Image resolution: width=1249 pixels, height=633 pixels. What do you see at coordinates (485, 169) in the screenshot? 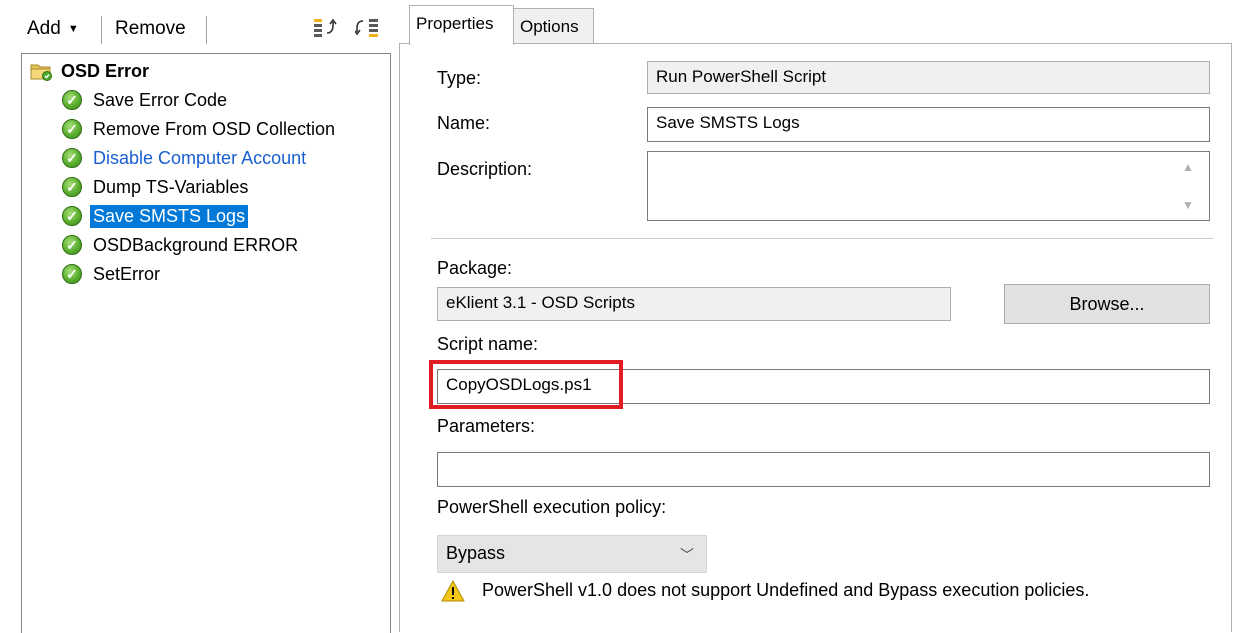
I see `description-label: Description:` at bounding box center [485, 169].